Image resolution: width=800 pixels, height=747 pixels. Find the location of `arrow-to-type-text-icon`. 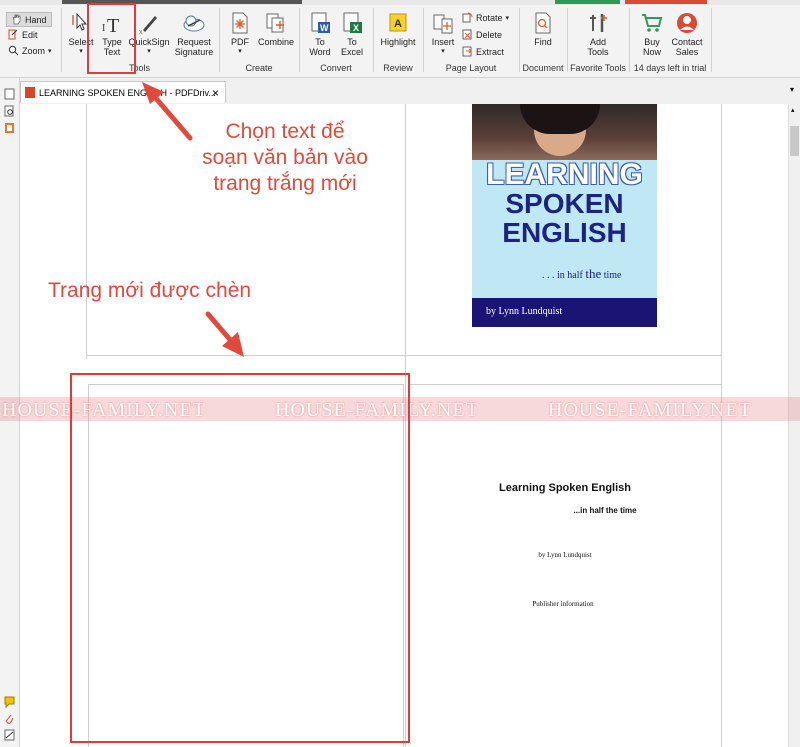

arrow-to-type-text-icon is located at coordinates (167, 111).